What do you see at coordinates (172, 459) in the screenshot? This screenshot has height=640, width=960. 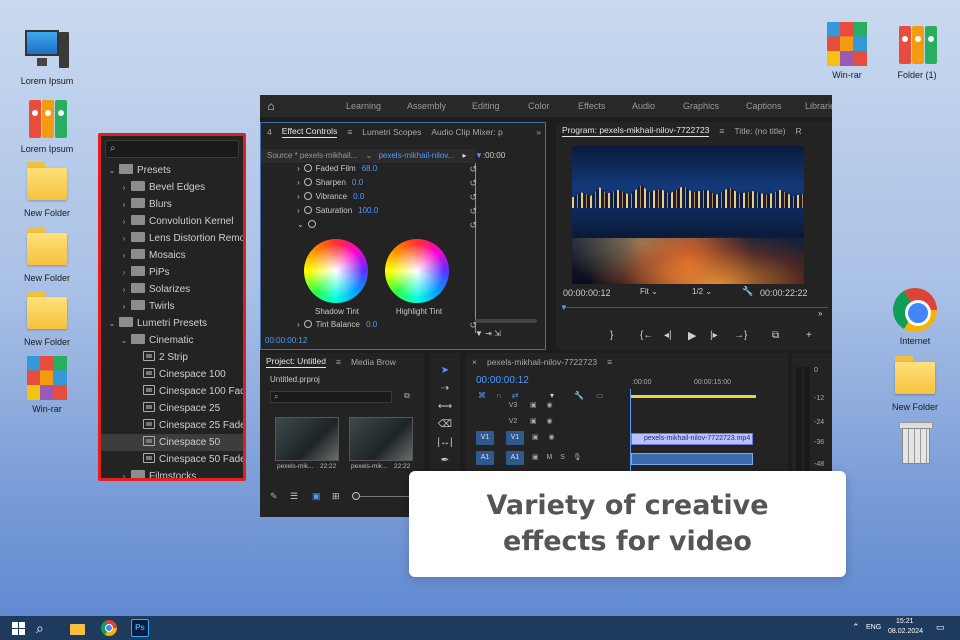 I see `effects-tree-item: Cinespace 50 Faded` at bounding box center [172, 459].